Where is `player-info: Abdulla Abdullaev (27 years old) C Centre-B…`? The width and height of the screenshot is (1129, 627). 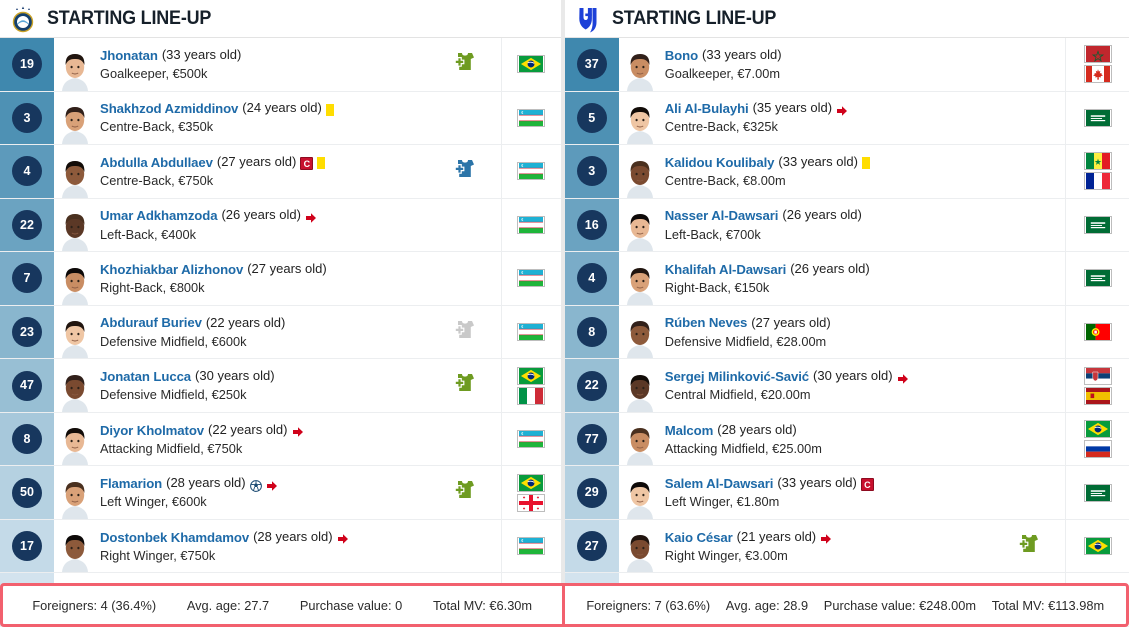 player-info: Abdulla Abdullaev (27 years old) C Centre-B… is located at coordinates (257, 171).